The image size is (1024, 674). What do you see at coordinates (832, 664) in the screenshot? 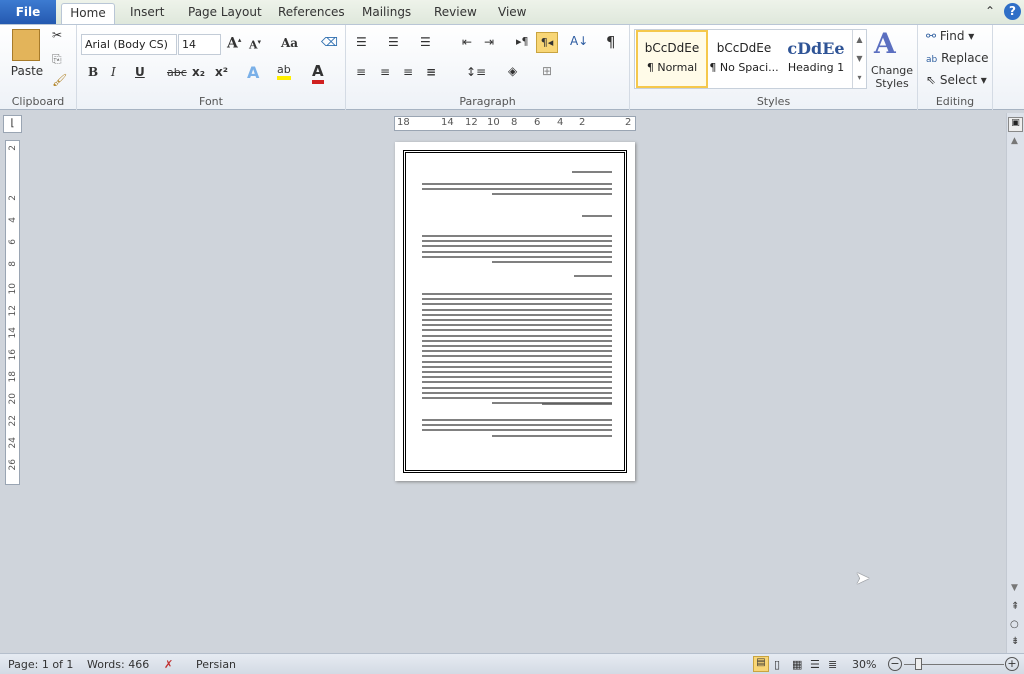
I see `draft-icon: ≣` at bounding box center [832, 664].